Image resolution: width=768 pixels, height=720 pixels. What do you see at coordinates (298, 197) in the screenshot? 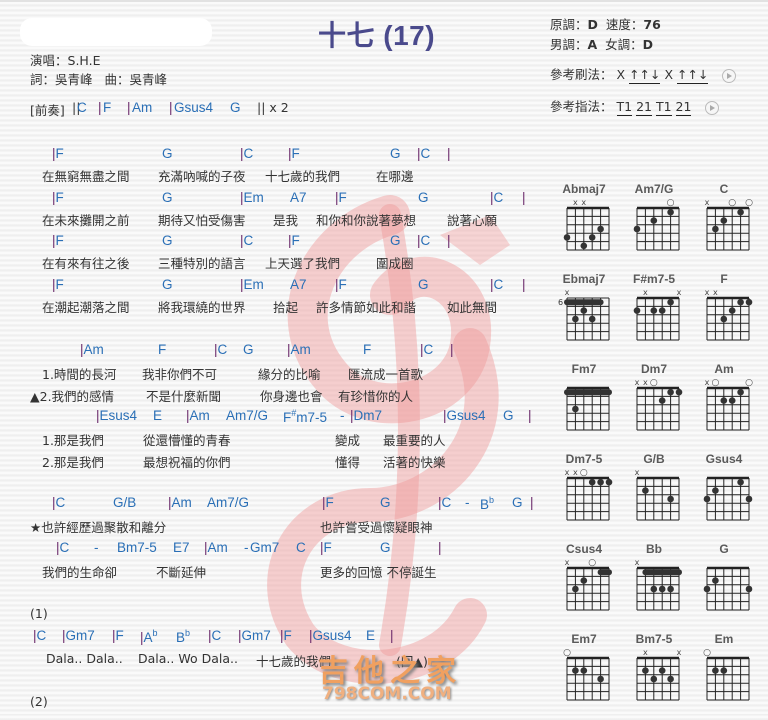
I see `chord: A7` at bounding box center [298, 197].